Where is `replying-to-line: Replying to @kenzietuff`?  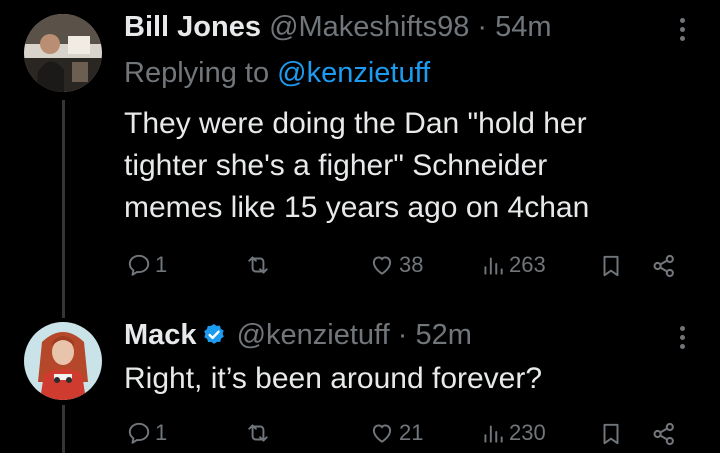 replying-to-line: Replying to @kenzietuff is located at coordinates (277, 73).